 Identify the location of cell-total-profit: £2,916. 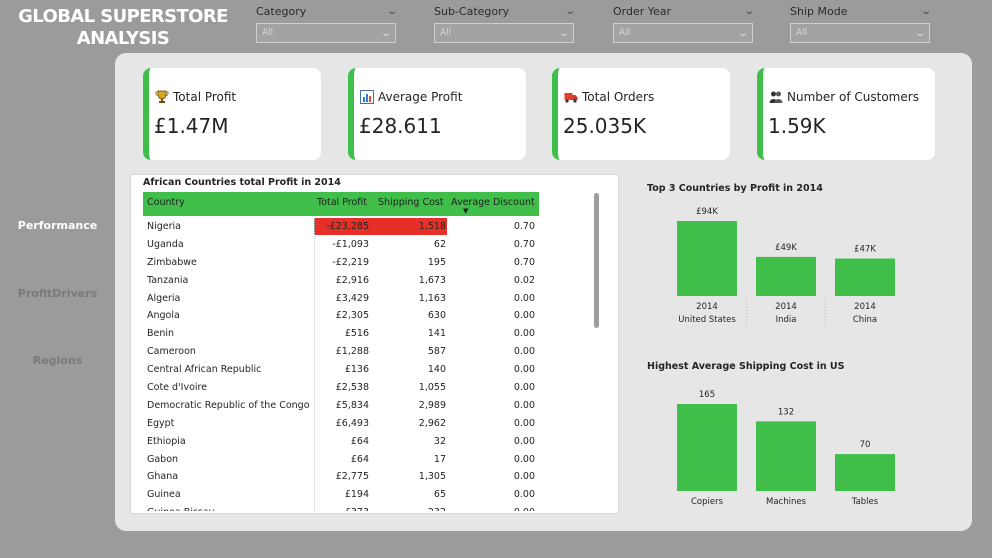
(352, 280).